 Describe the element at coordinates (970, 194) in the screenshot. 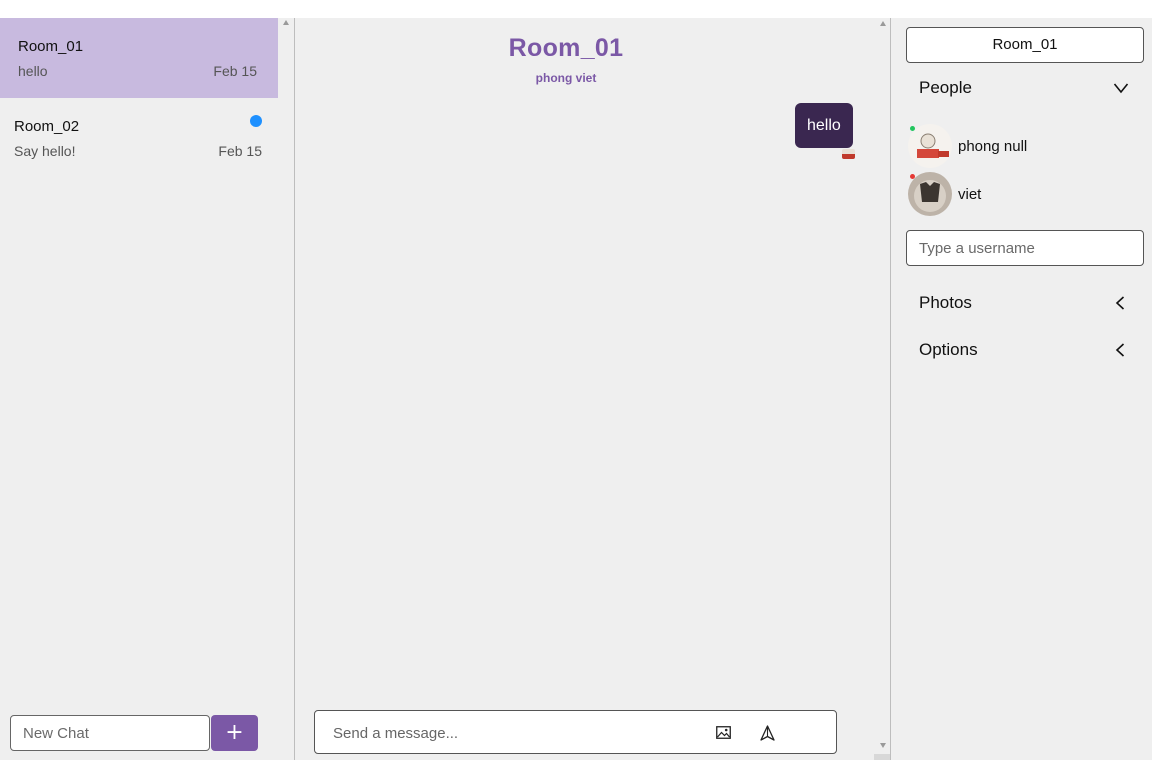

I see `person-name: viet` at that location.